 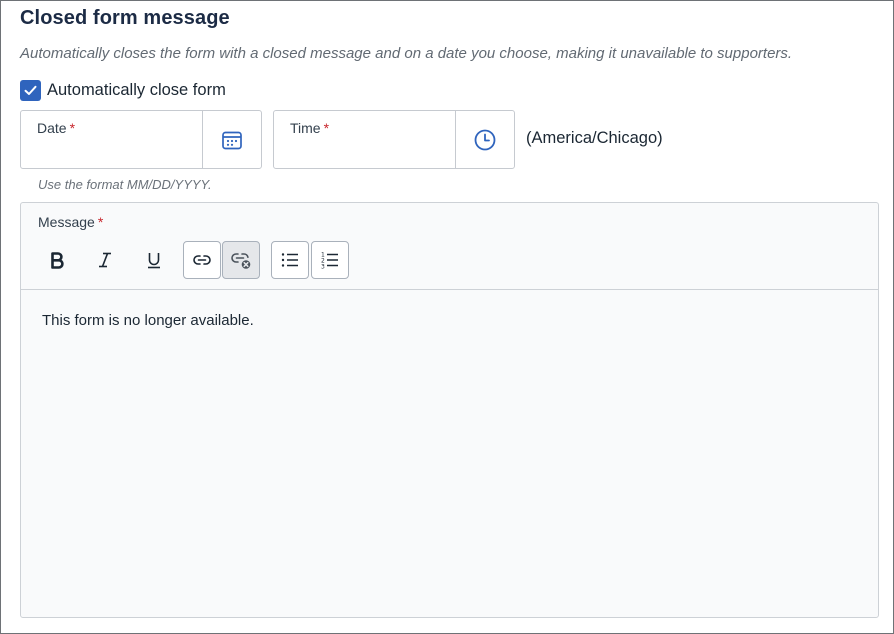 I want to click on date-field: Date *, so click(x=141, y=139).